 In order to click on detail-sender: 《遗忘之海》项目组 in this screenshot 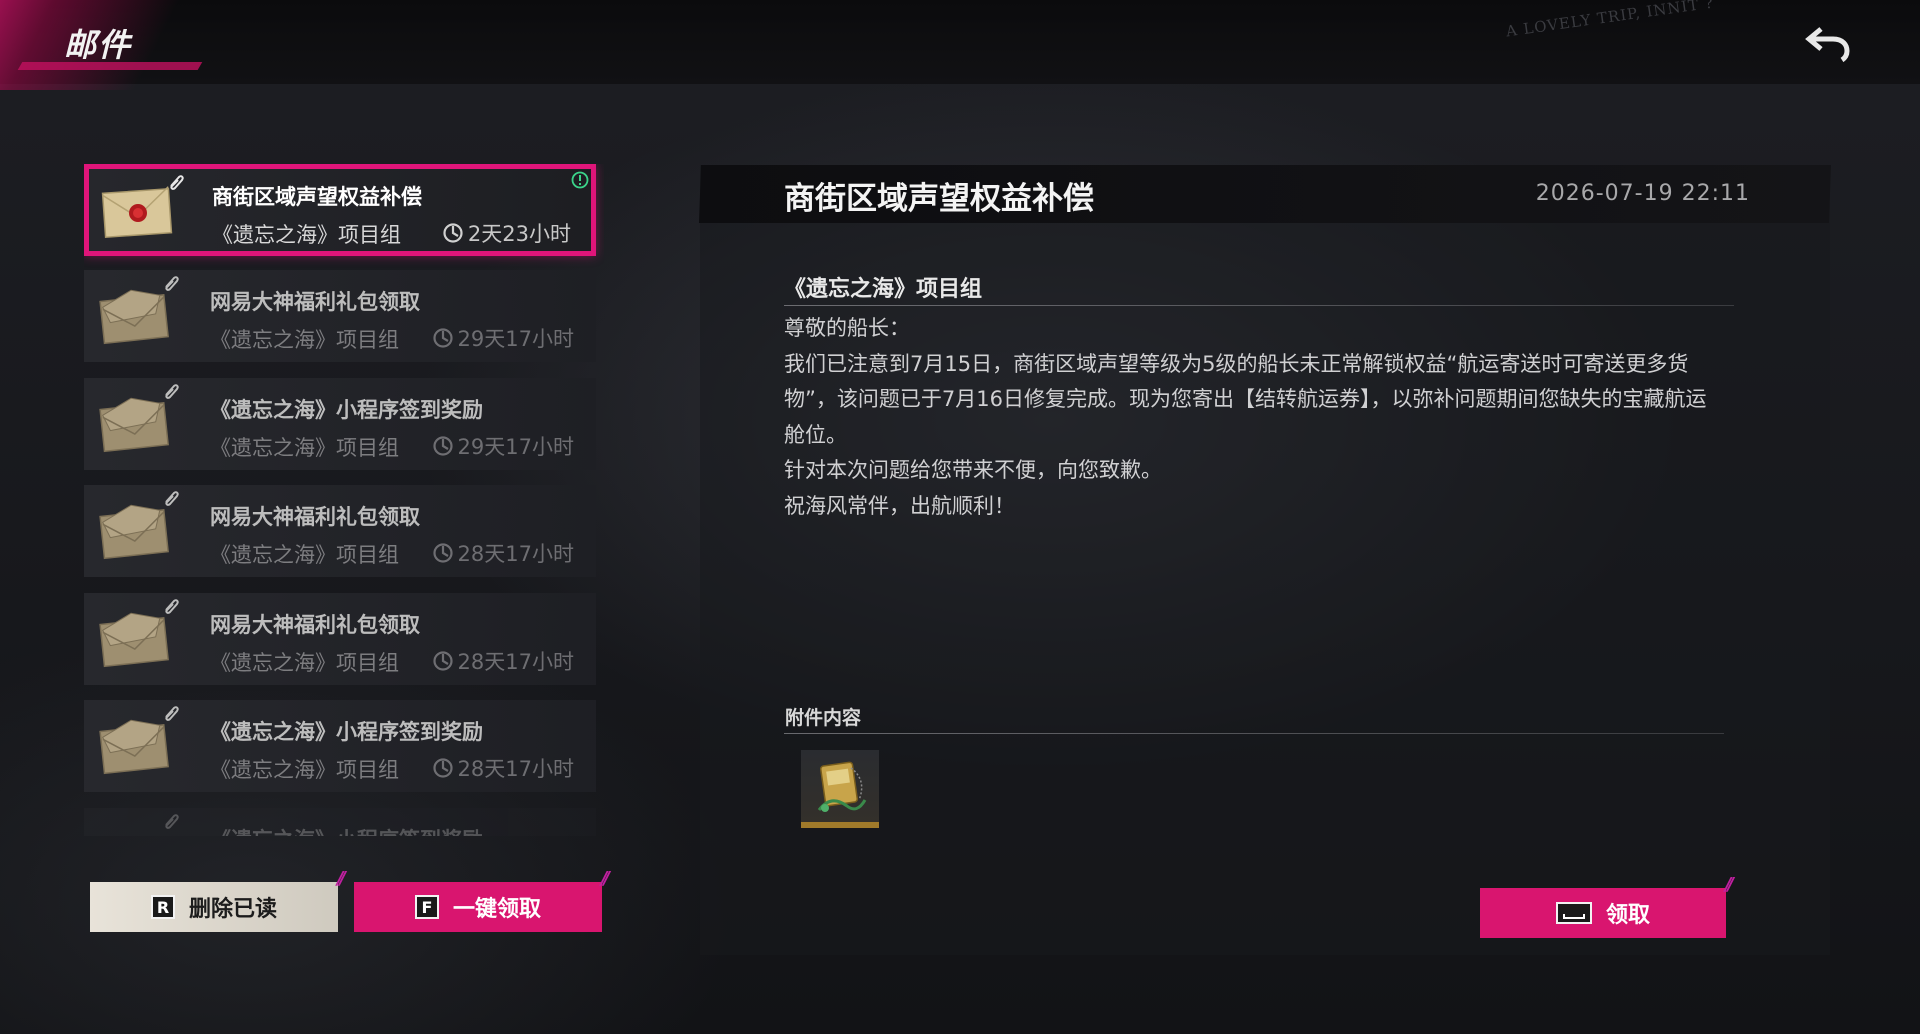, I will do `click(883, 289)`.